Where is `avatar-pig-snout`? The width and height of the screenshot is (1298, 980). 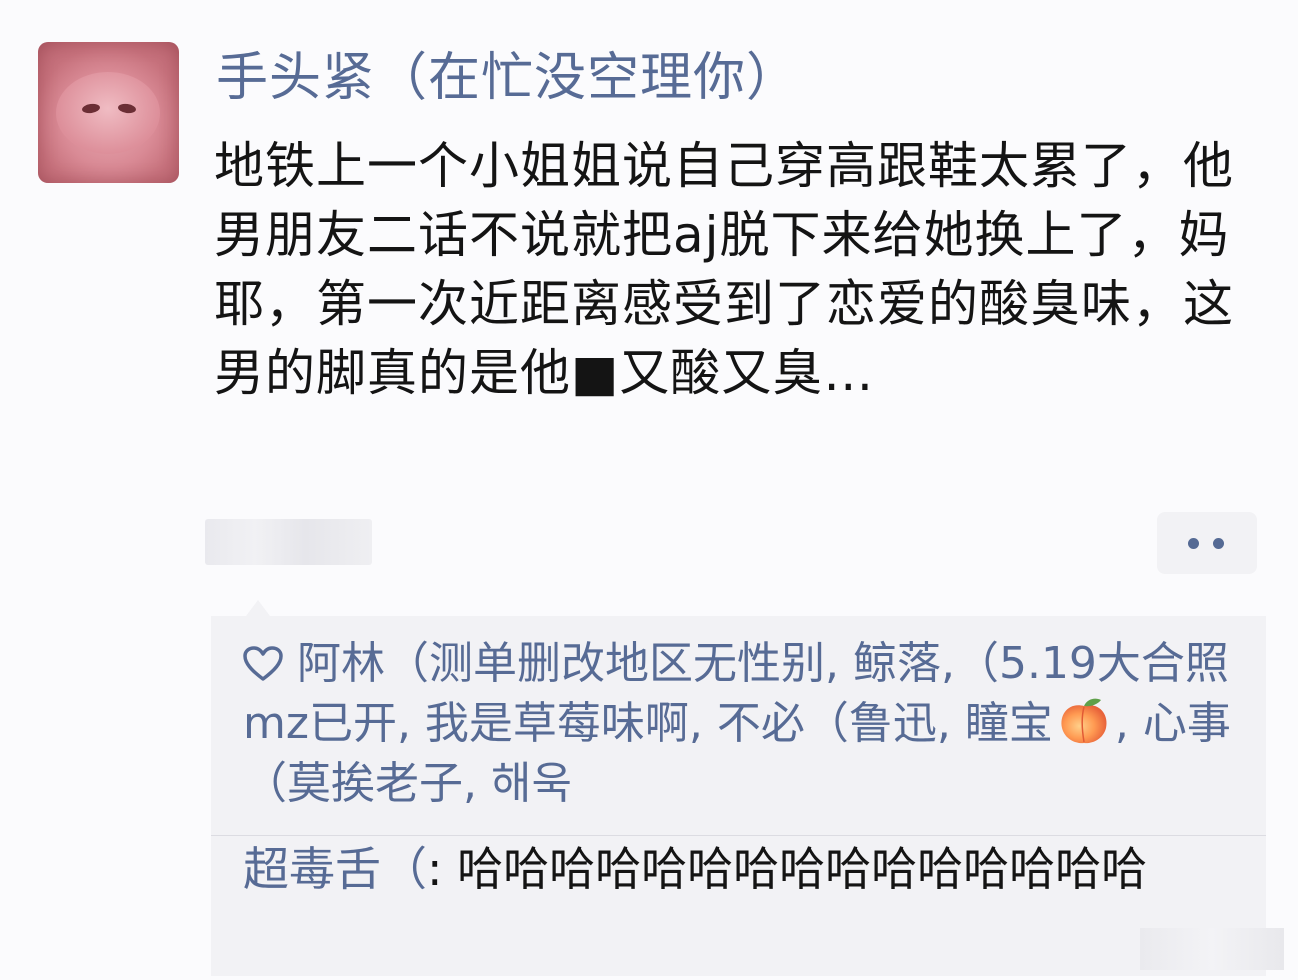 avatar-pig-snout is located at coordinates (108, 113).